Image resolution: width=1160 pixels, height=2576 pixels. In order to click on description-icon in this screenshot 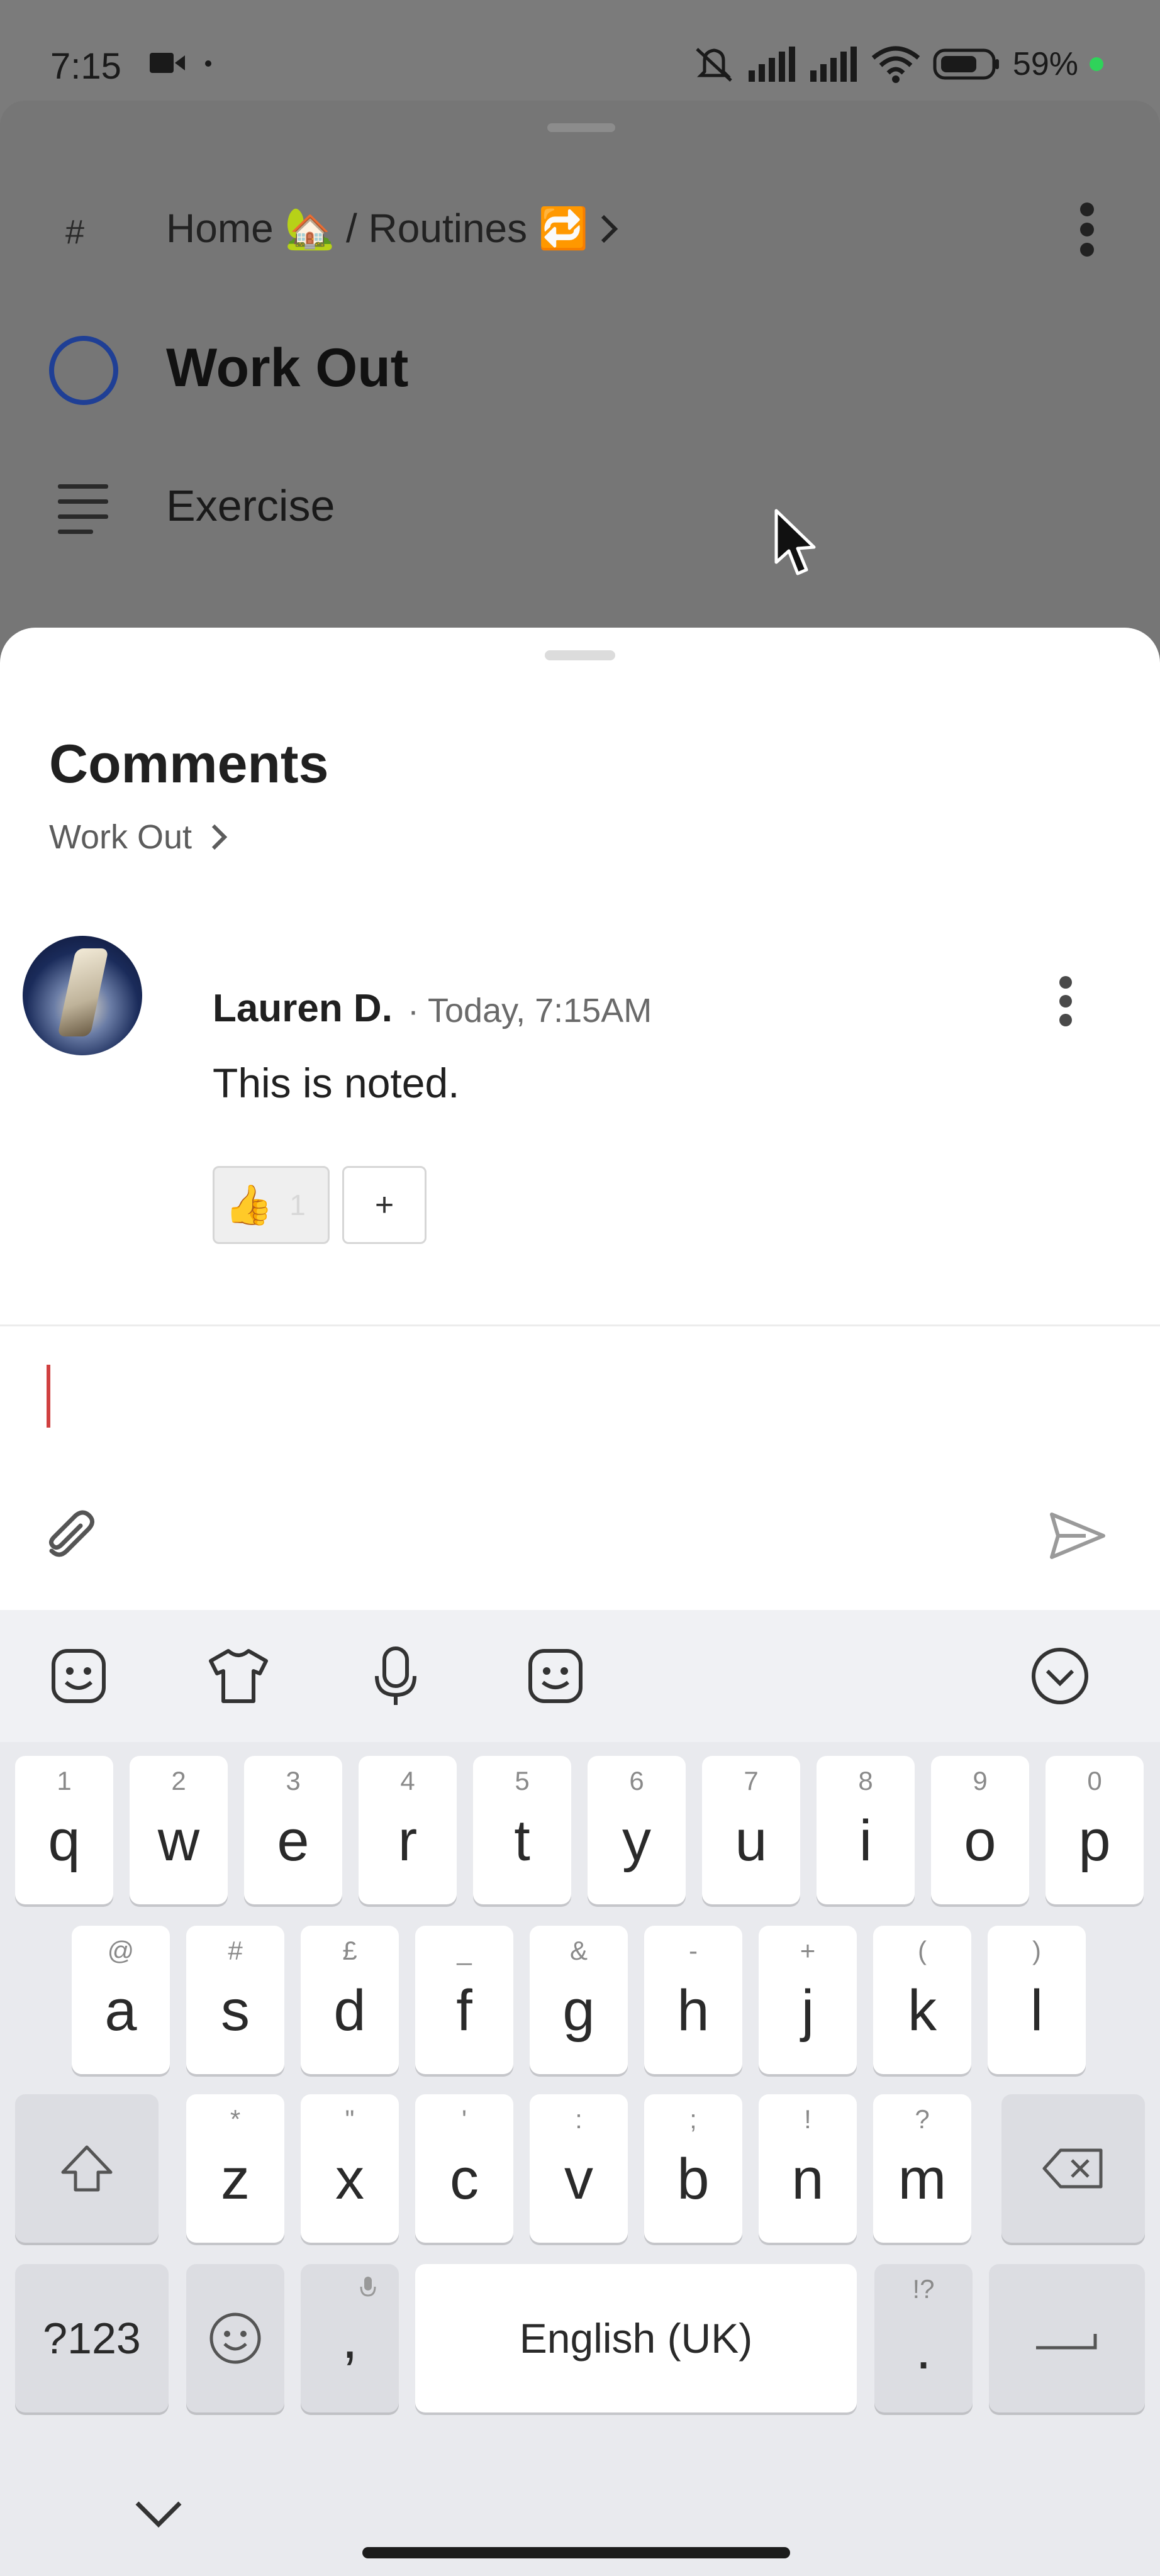, I will do `click(83, 514)`.